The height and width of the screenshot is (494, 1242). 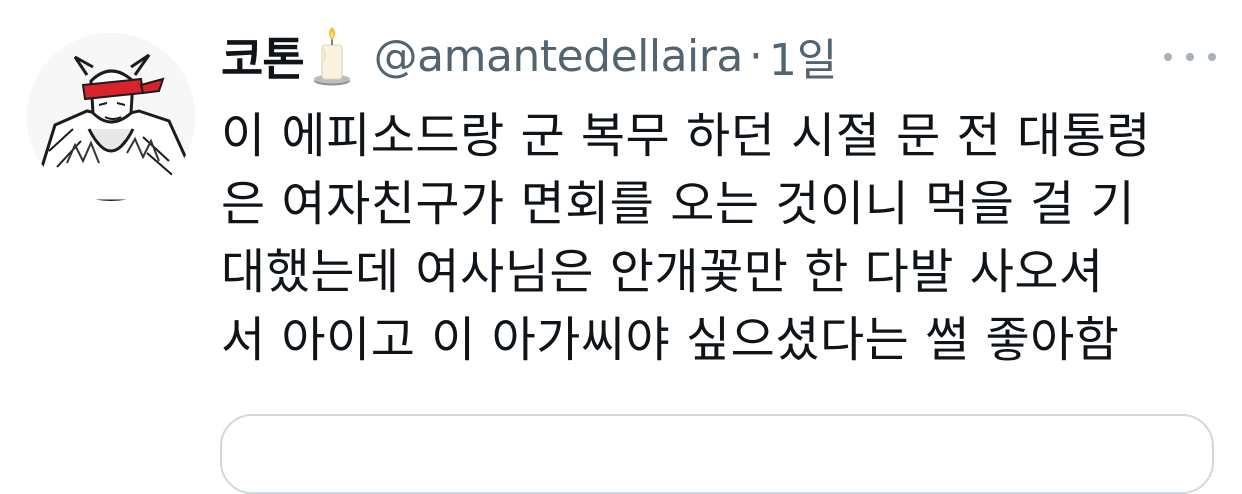 I want to click on avatar, so click(x=111, y=117).